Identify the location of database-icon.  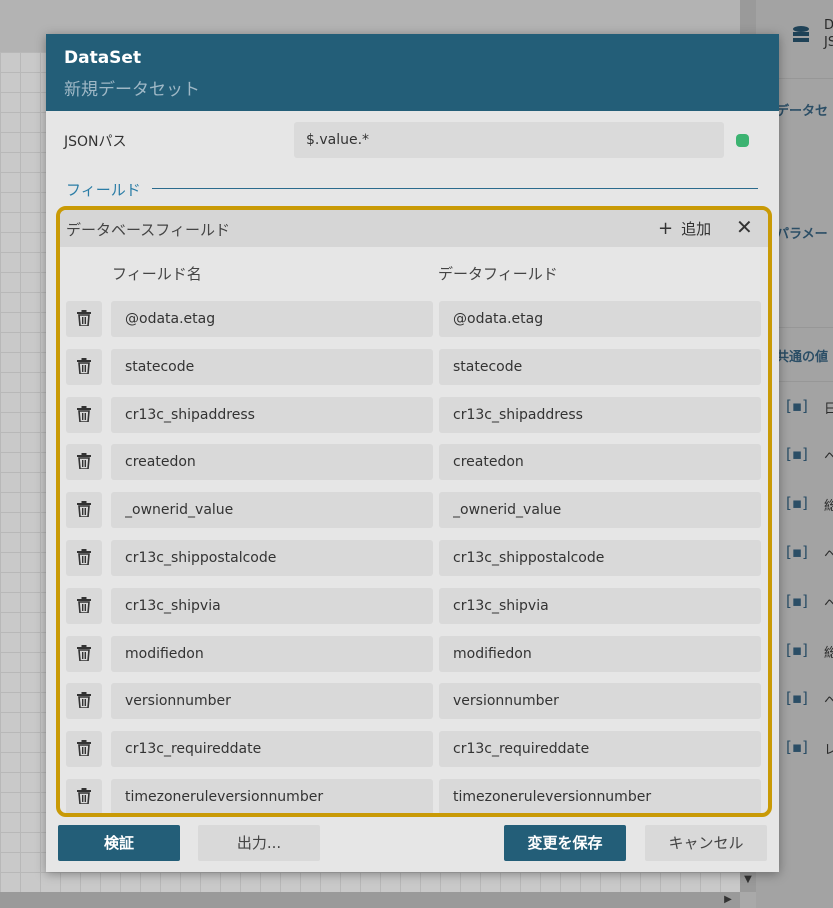
(801, 34).